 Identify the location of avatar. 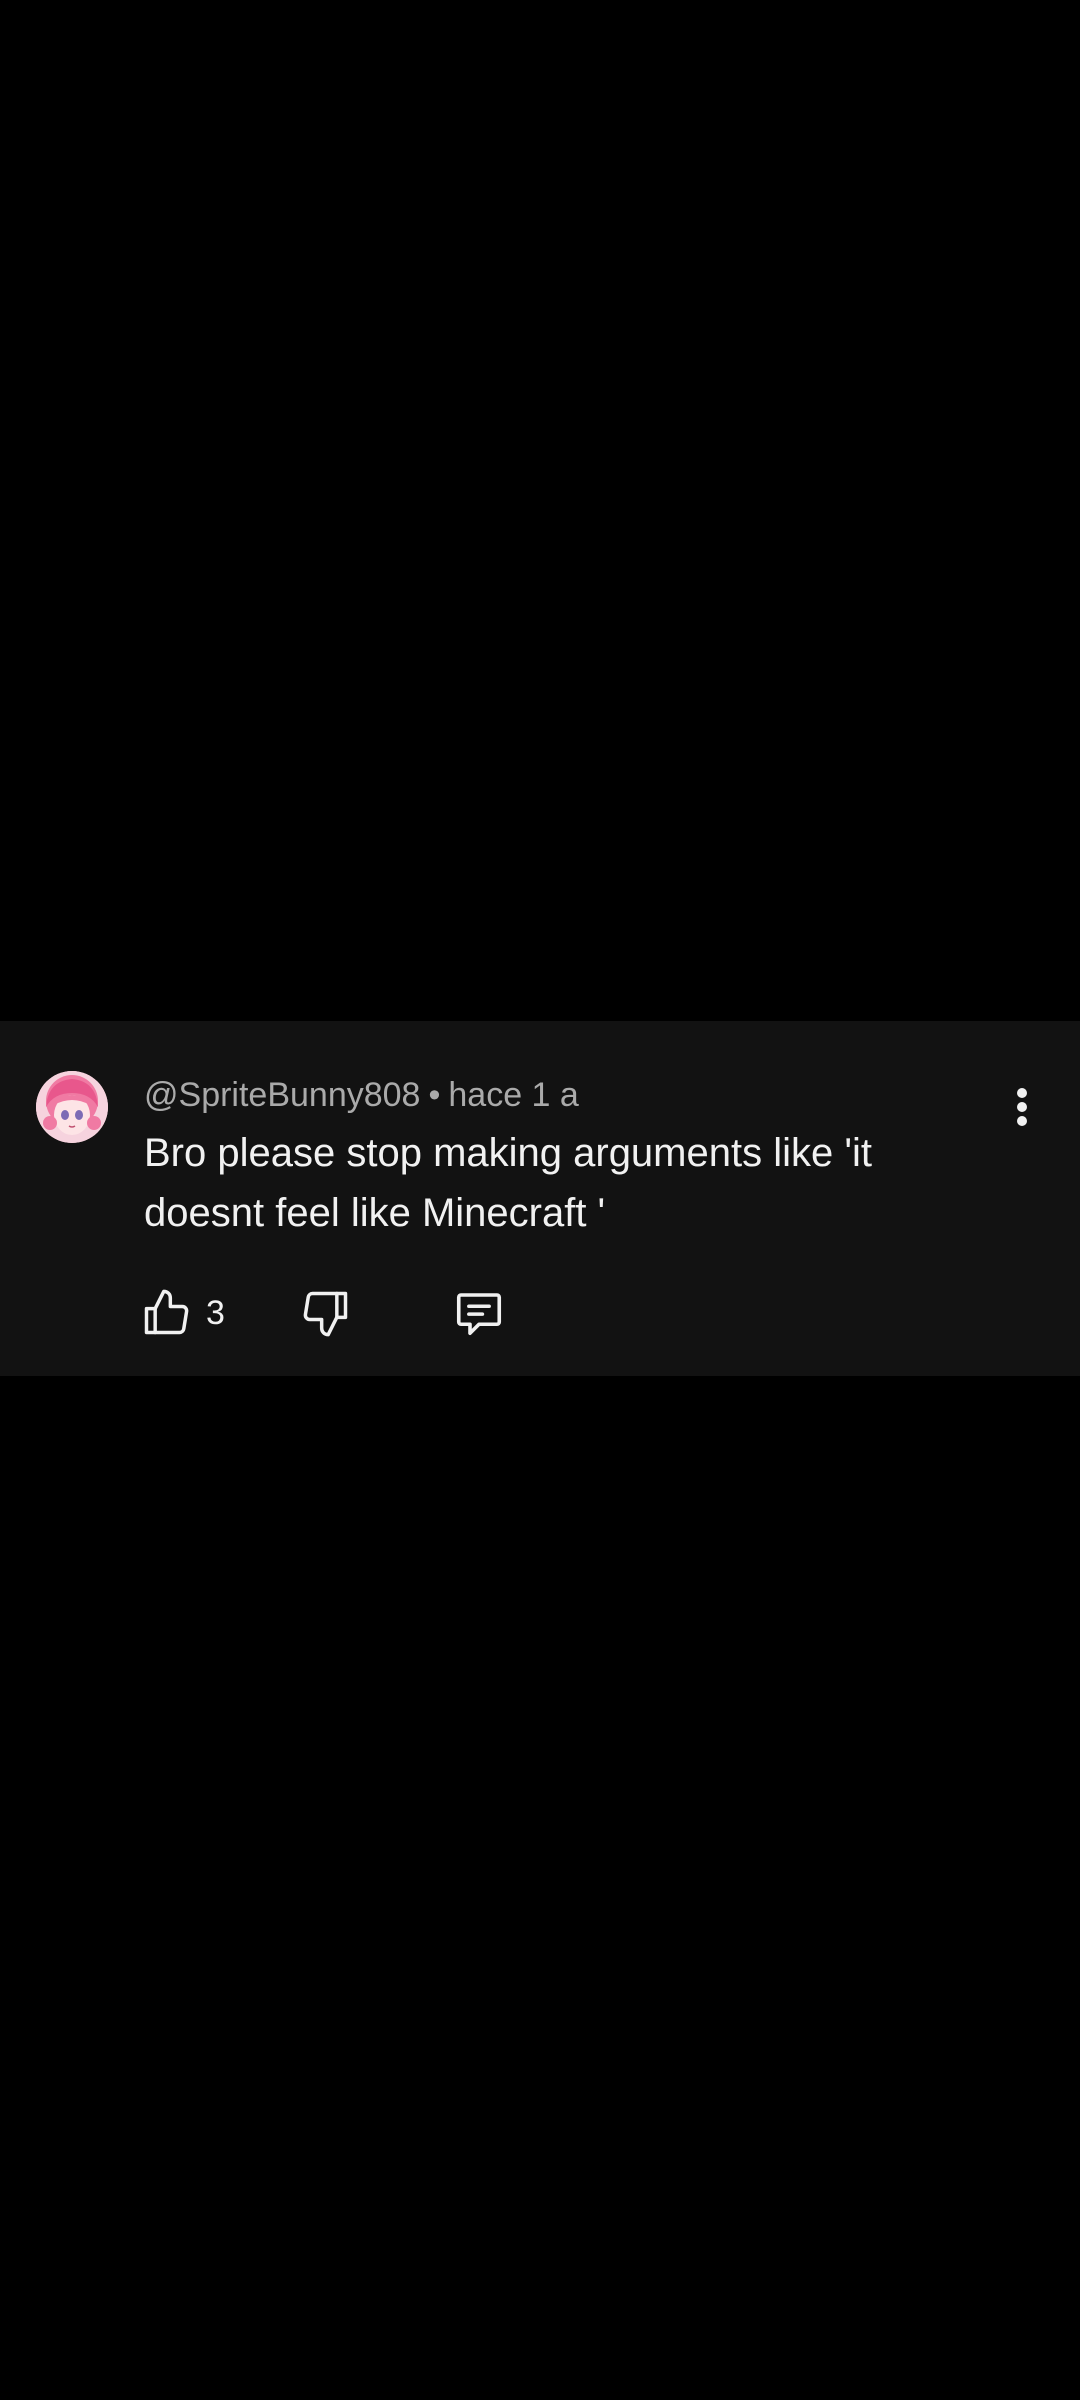
(72, 1107).